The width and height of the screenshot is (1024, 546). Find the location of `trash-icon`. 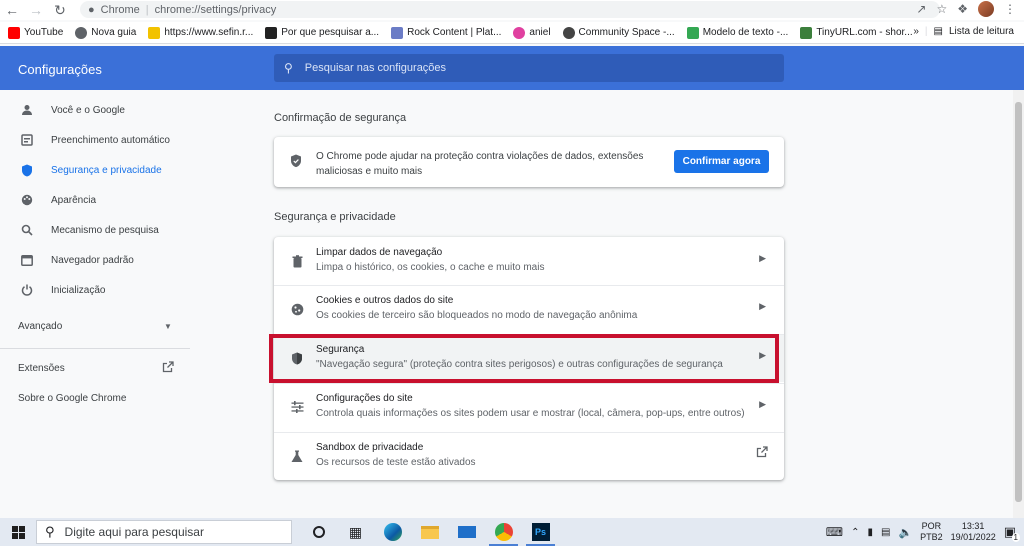

trash-icon is located at coordinates (297, 261).